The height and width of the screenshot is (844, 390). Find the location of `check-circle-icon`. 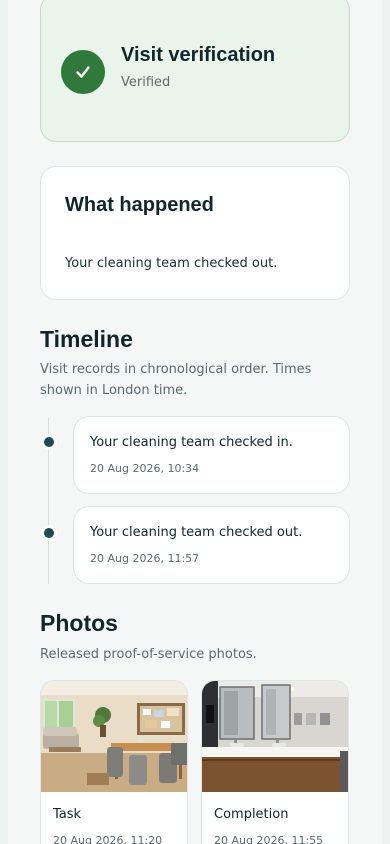

check-circle-icon is located at coordinates (83, 72).